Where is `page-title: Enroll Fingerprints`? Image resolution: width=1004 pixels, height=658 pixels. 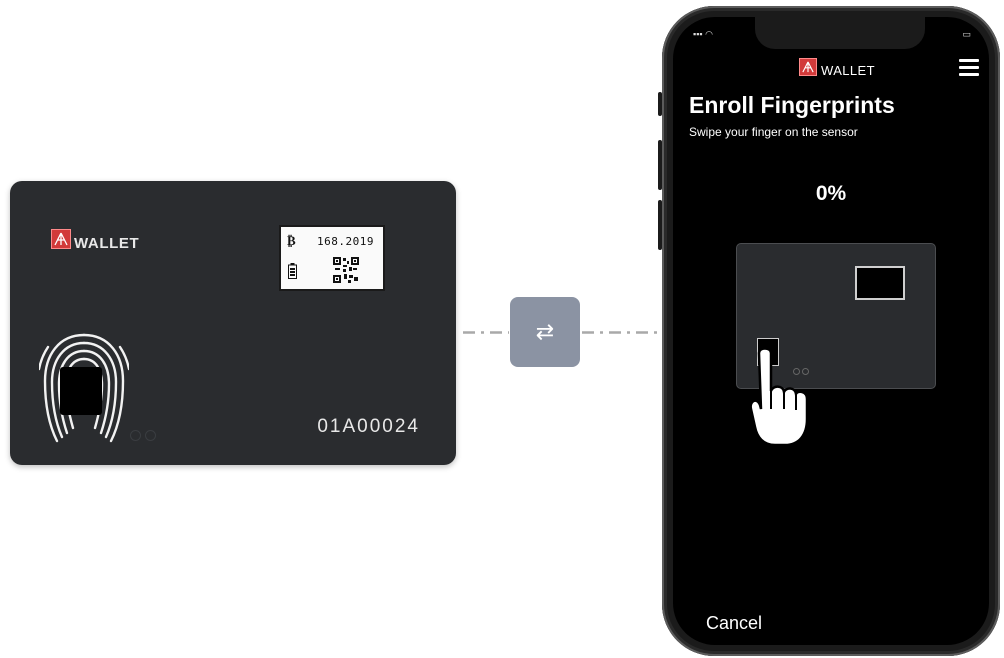 page-title: Enroll Fingerprints is located at coordinates (792, 105).